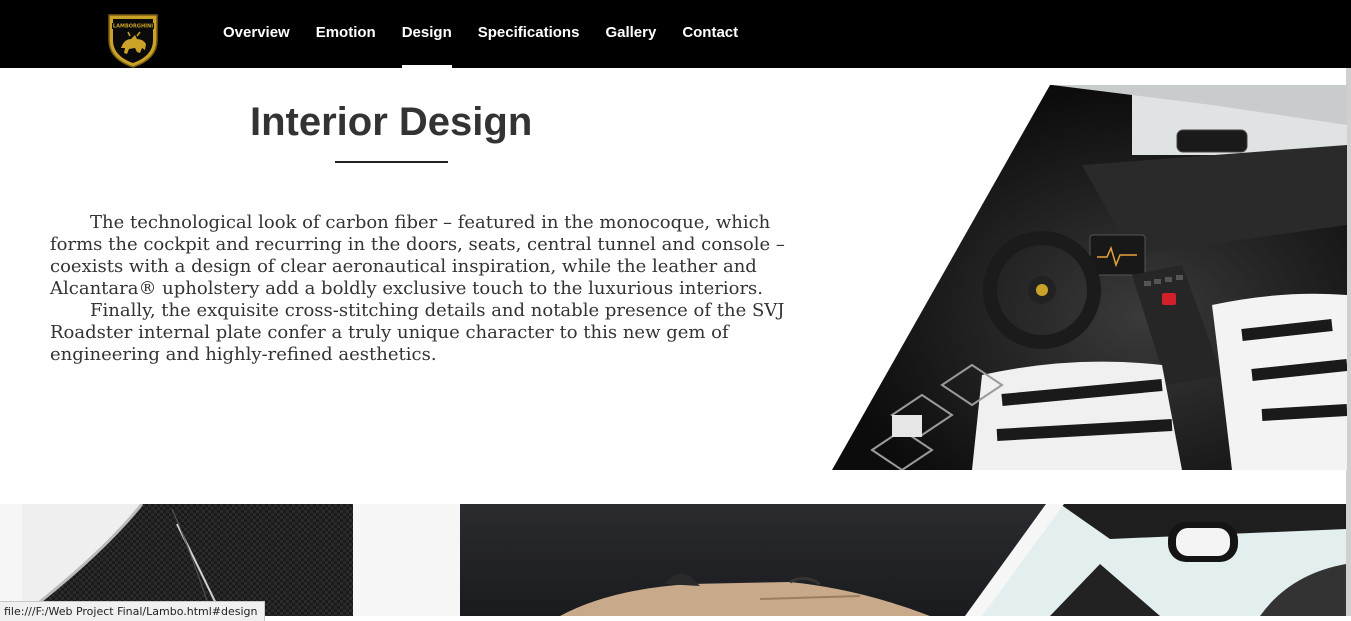  Describe the element at coordinates (630, 34) in the screenshot. I see `nav-item-gallery: Gallery` at that location.